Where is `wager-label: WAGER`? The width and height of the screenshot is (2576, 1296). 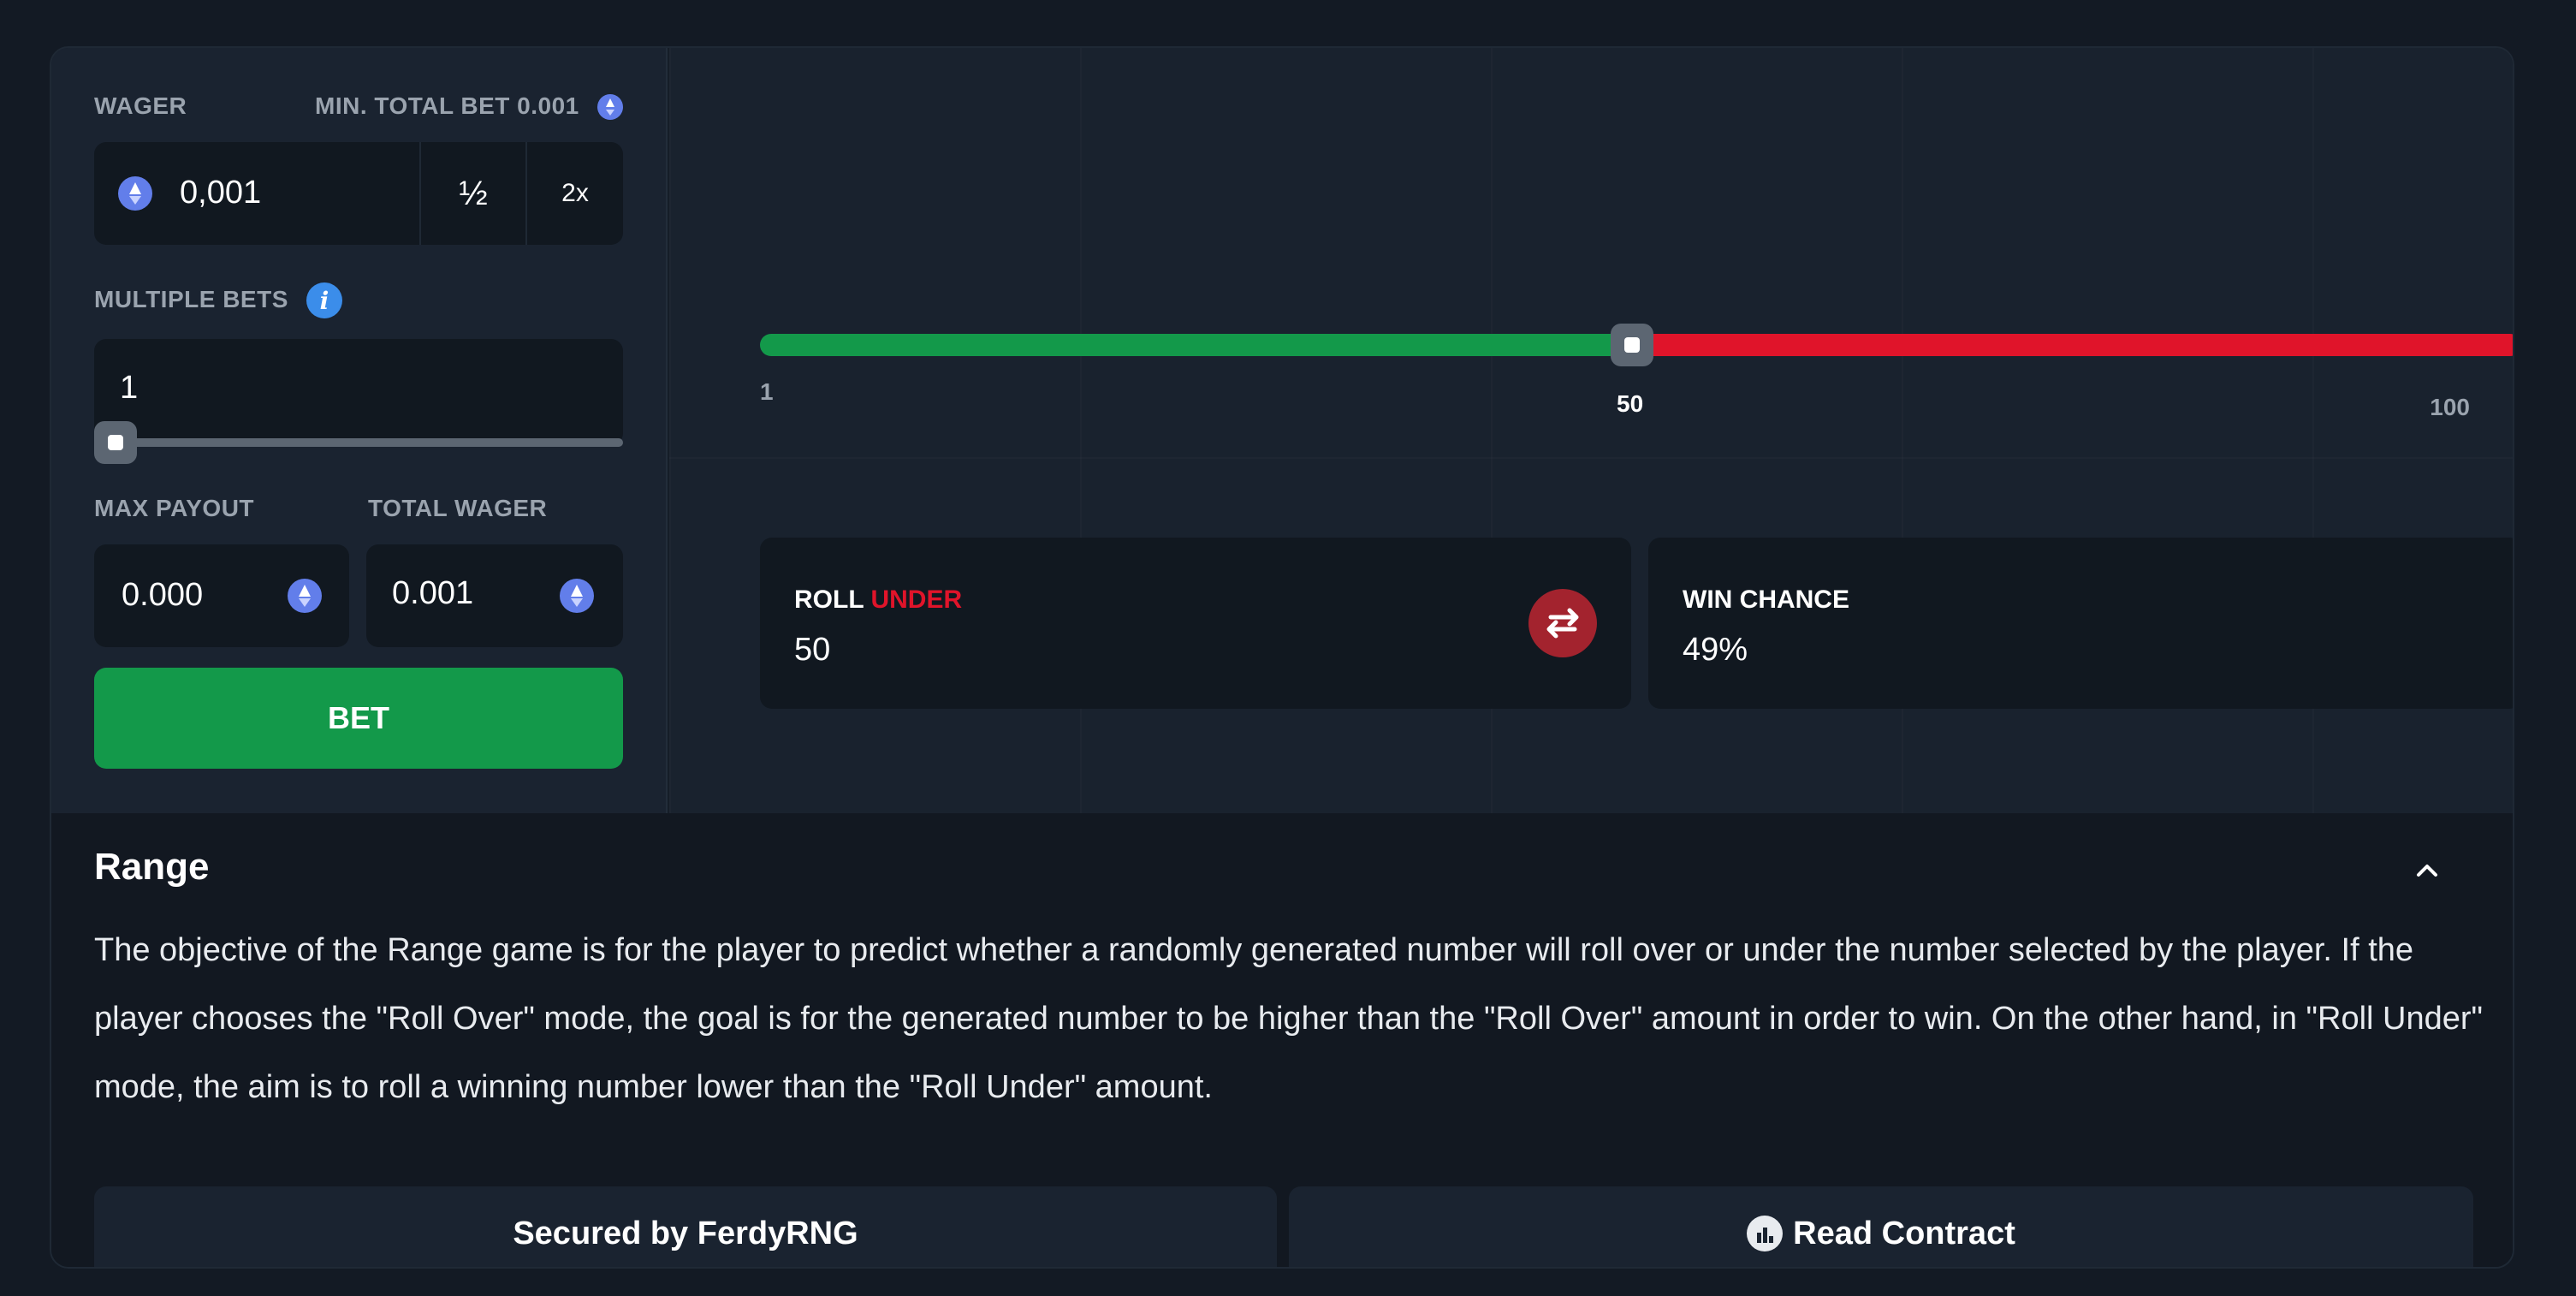
wager-label: WAGER is located at coordinates (140, 105).